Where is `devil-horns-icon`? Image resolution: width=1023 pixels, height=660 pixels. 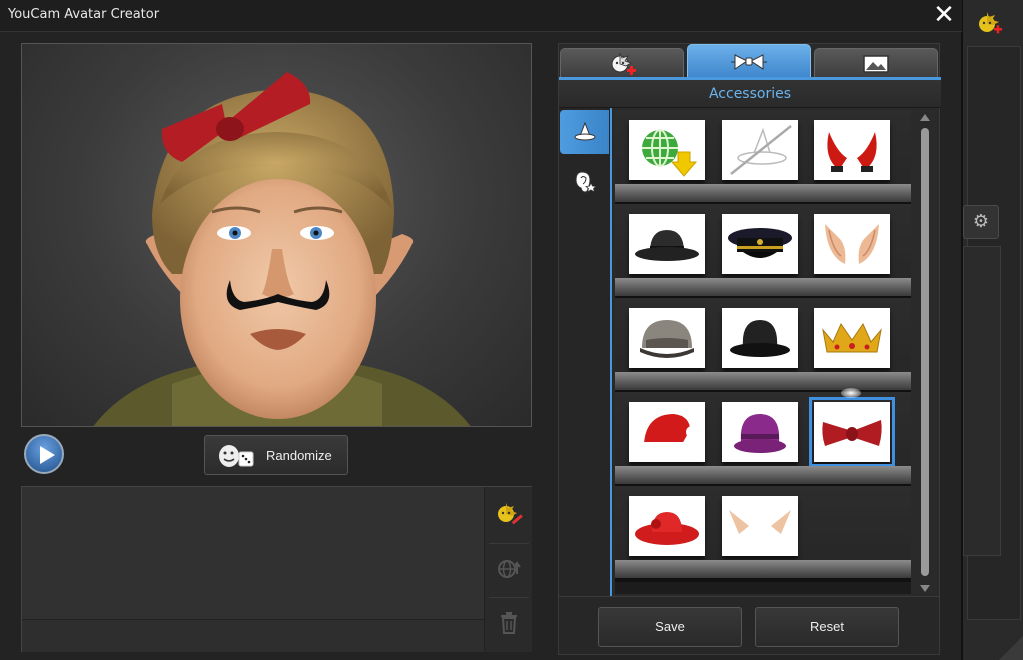
devil-horns-icon is located at coordinates (852, 152).